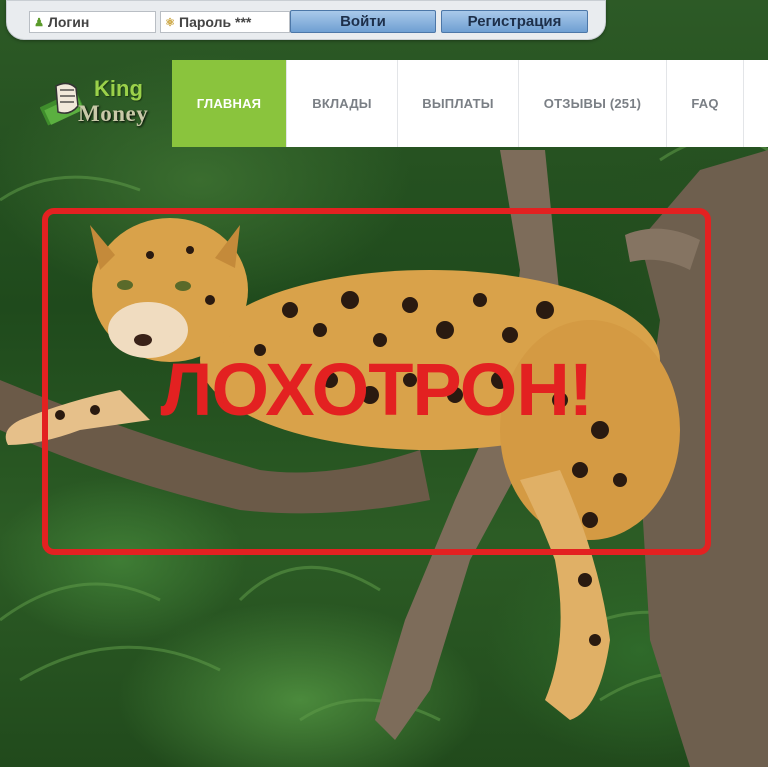  What do you see at coordinates (363, 21) in the screenshot?
I see `login-button: Войти` at bounding box center [363, 21].